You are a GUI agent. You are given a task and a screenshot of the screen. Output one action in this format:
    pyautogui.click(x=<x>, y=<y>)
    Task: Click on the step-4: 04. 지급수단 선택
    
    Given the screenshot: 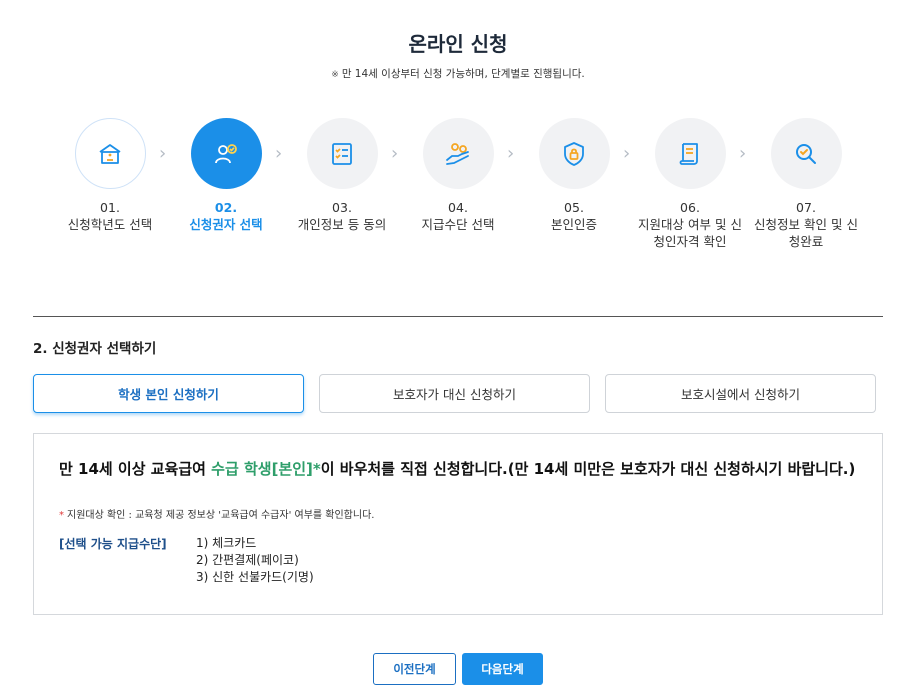 What is the action you would take?
    pyautogui.click(x=458, y=175)
    